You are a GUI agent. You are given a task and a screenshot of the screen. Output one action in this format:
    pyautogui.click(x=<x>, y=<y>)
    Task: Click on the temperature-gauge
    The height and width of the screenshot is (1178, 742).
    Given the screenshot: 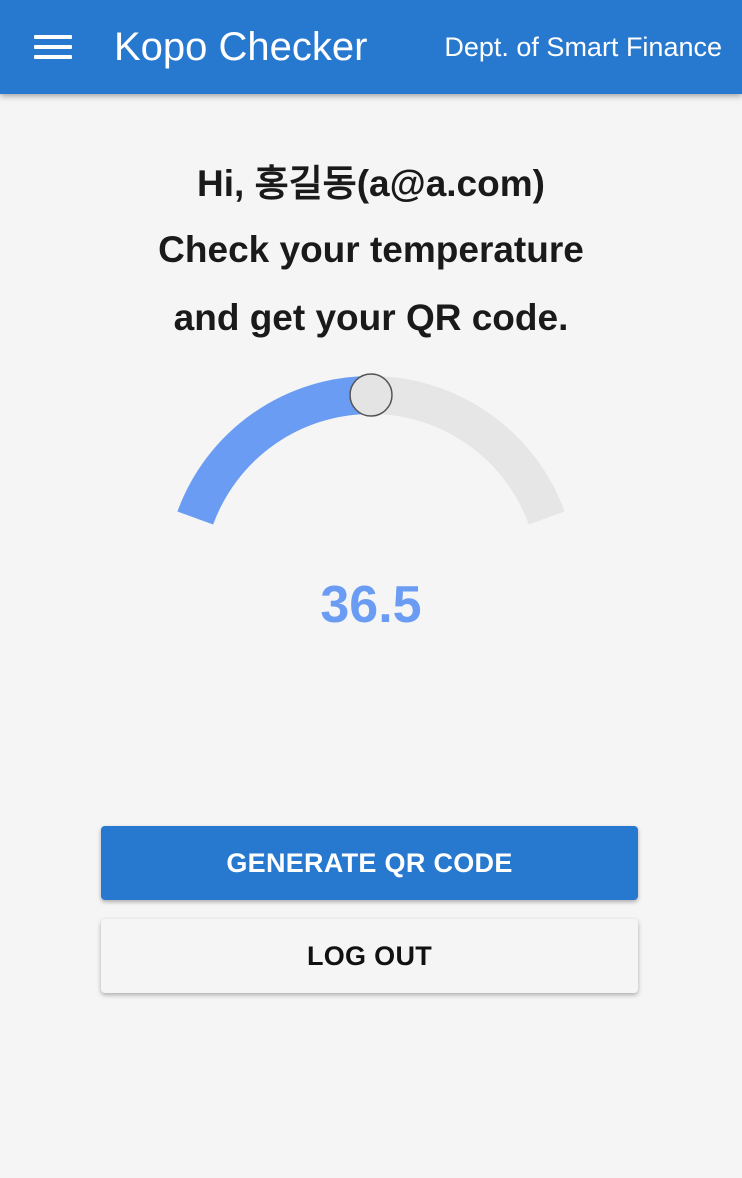 What is the action you would take?
    pyautogui.click(x=371, y=465)
    